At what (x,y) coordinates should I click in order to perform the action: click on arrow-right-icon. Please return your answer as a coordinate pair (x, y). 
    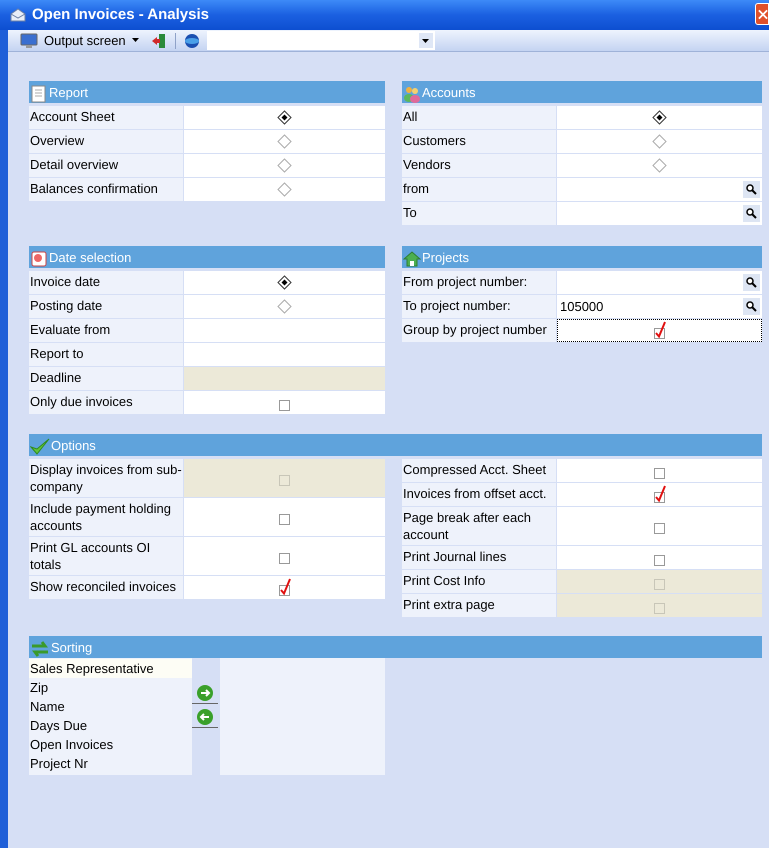
    Looking at the image, I should click on (205, 693).